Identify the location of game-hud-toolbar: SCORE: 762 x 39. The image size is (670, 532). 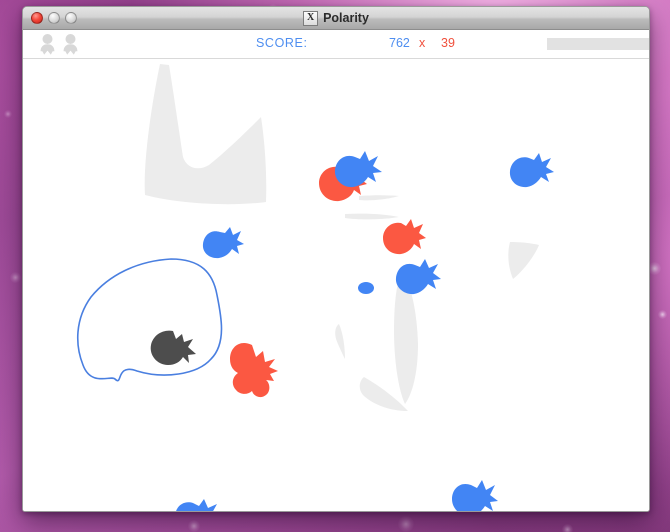
(336, 44).